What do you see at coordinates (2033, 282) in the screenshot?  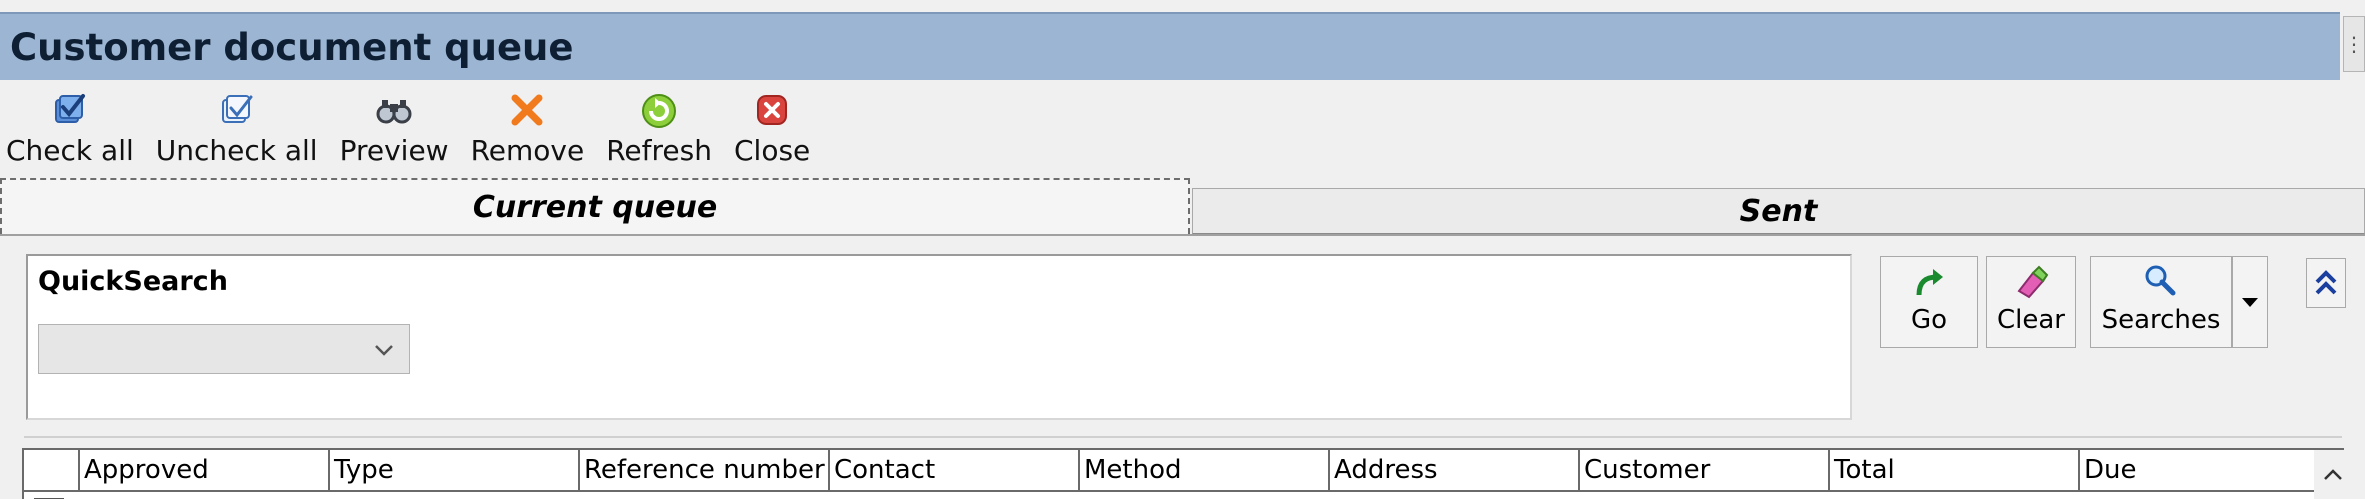 I see `eraser-icon` at bounding box center [2033, 282].